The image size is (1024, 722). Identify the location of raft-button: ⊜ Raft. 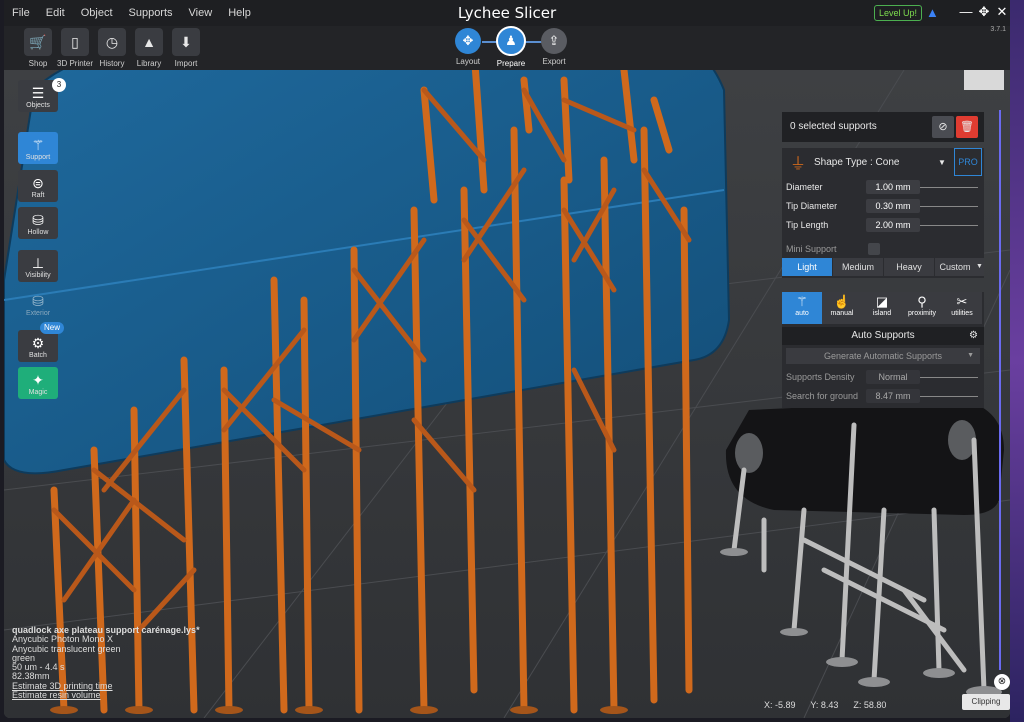
(38, 186).